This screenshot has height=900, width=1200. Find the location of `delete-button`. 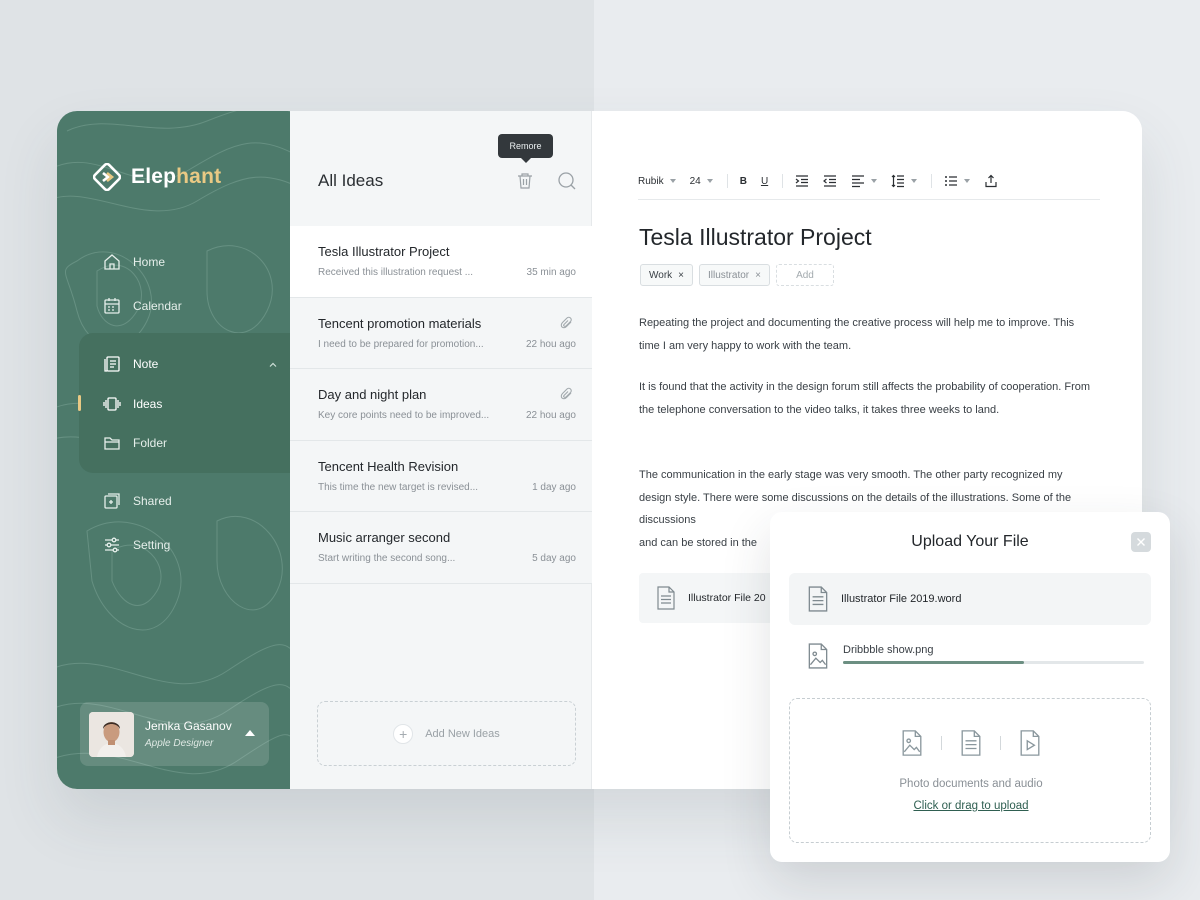

delete-button is located at coordinates (525, 181).